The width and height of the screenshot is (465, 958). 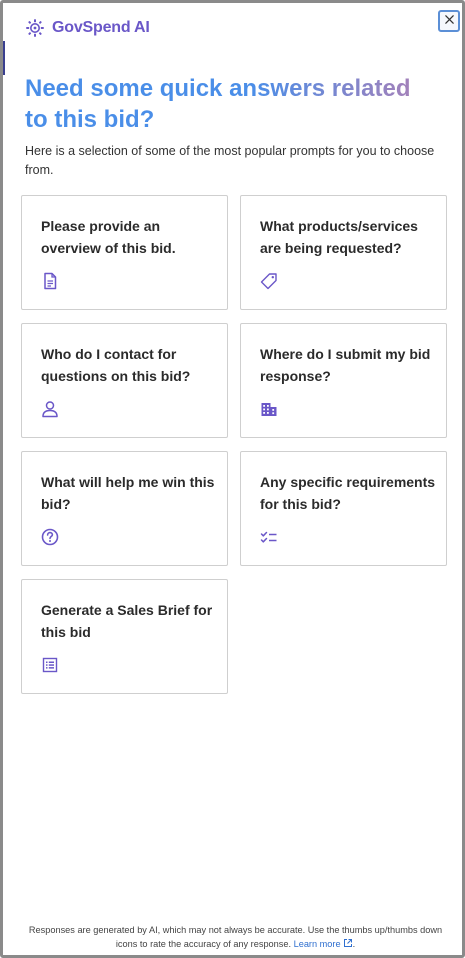 What do you see at coordinates (35, 28) in the screenshot?
I see `gear-sparkle-icon` at bounding box center [35, 28].